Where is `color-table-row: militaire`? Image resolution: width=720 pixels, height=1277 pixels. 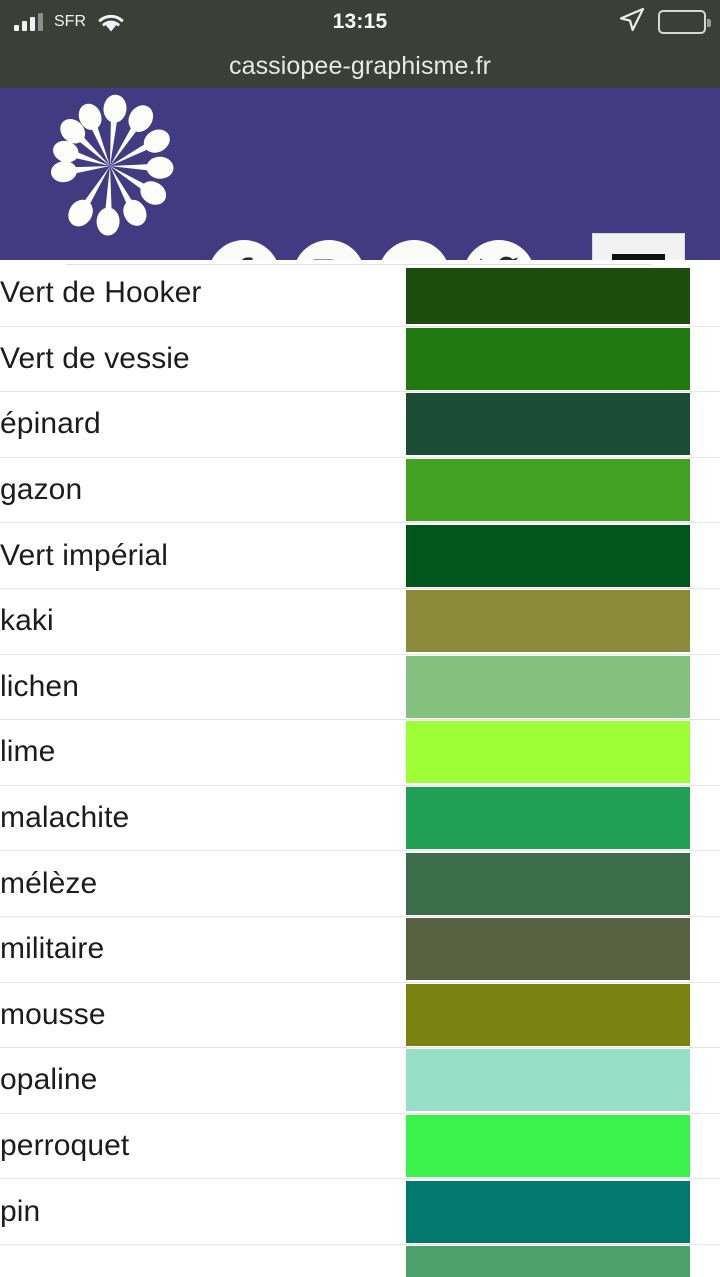 color-table-row: militaire is located at coordinates (360, 949).